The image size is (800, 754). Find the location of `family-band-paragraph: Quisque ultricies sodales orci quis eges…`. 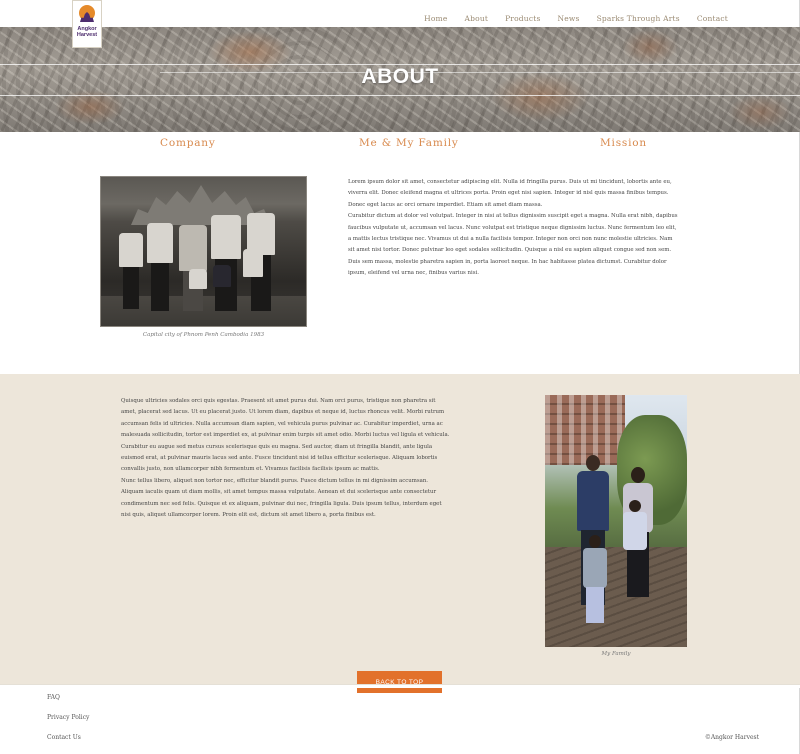

family-band-paragraph: Quisque ultricies sodales orci quis eges… is located at coordinates (285, 435).